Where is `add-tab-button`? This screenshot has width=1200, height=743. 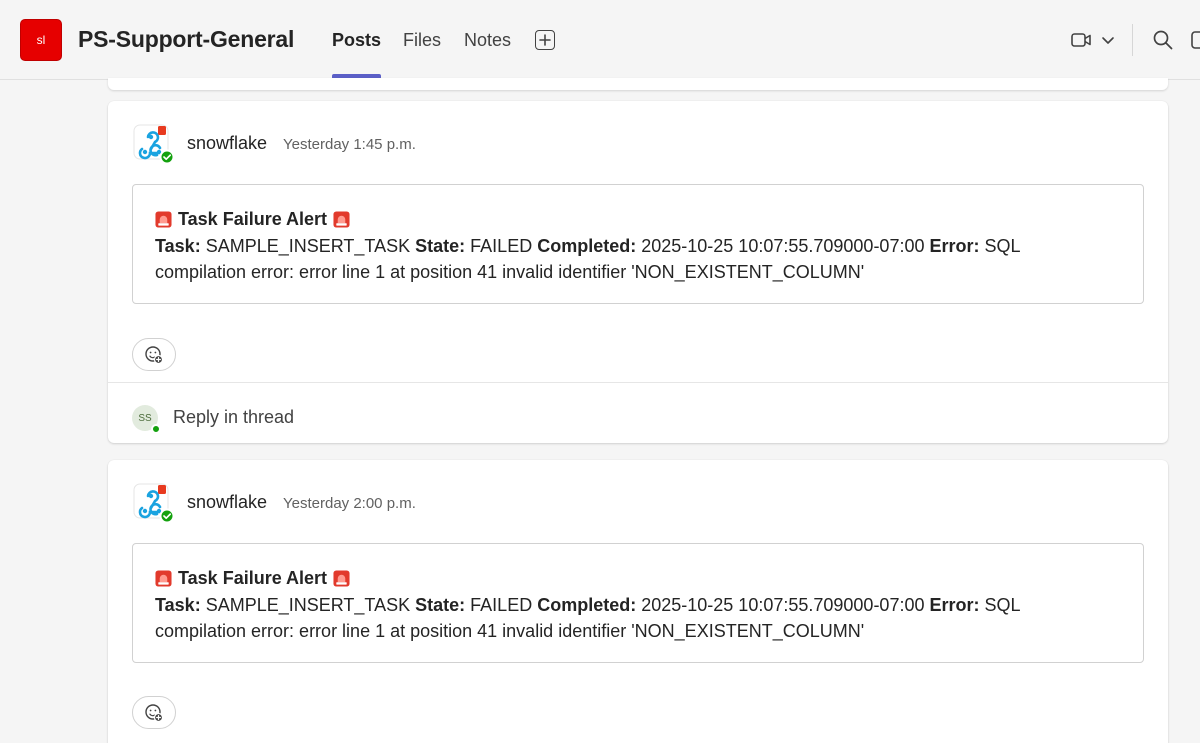 add-tab-button is located at coordinates (545, 40).